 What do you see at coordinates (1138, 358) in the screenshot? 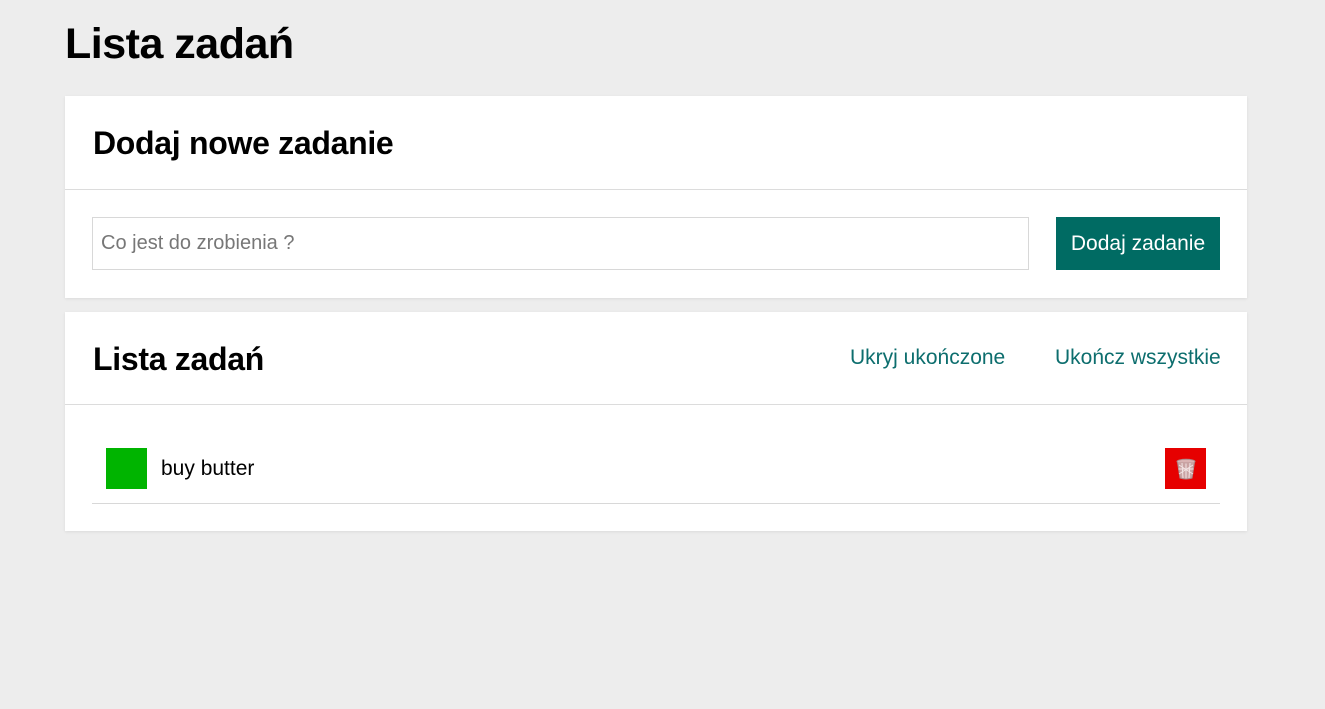
I see `complete-all-link: Ukończ wszystkie` at bounding box center [1138, 358].